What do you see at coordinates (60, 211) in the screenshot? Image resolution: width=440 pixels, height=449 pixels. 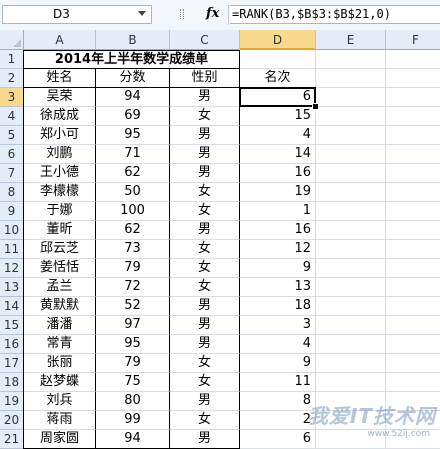 I see `cell-name: 于娜` at bounding box center [60, 211].